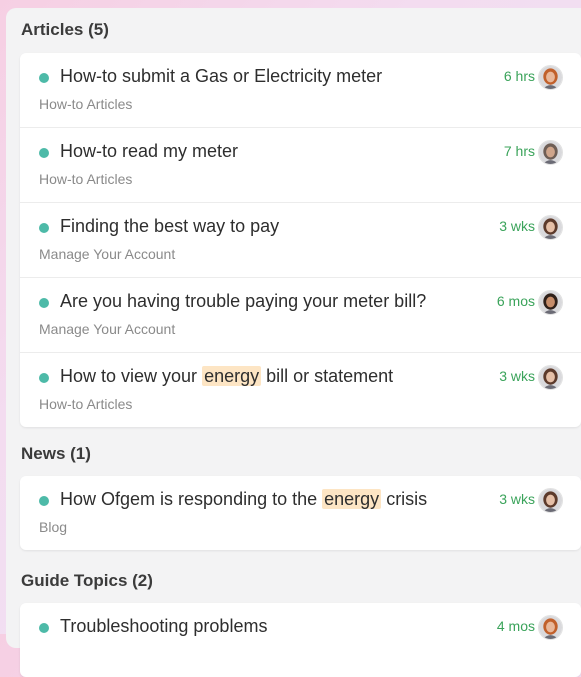  Describe the element at coordinates (327, 376) in the screenshot. I see `result-title-text: bill or statement` at that location.